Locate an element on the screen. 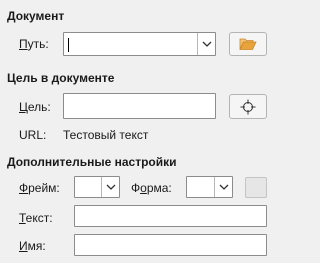 The image size is (320, 263). events-button is located at coordinates (256, 187).